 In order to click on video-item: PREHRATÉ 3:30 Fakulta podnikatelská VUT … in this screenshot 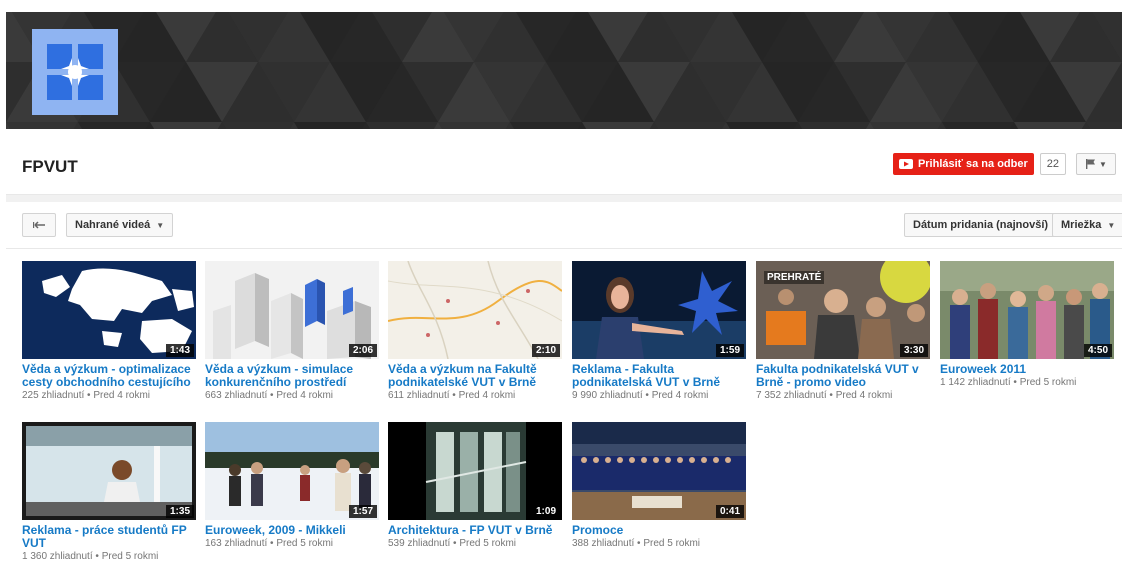, I will do `click(843, 331)`.